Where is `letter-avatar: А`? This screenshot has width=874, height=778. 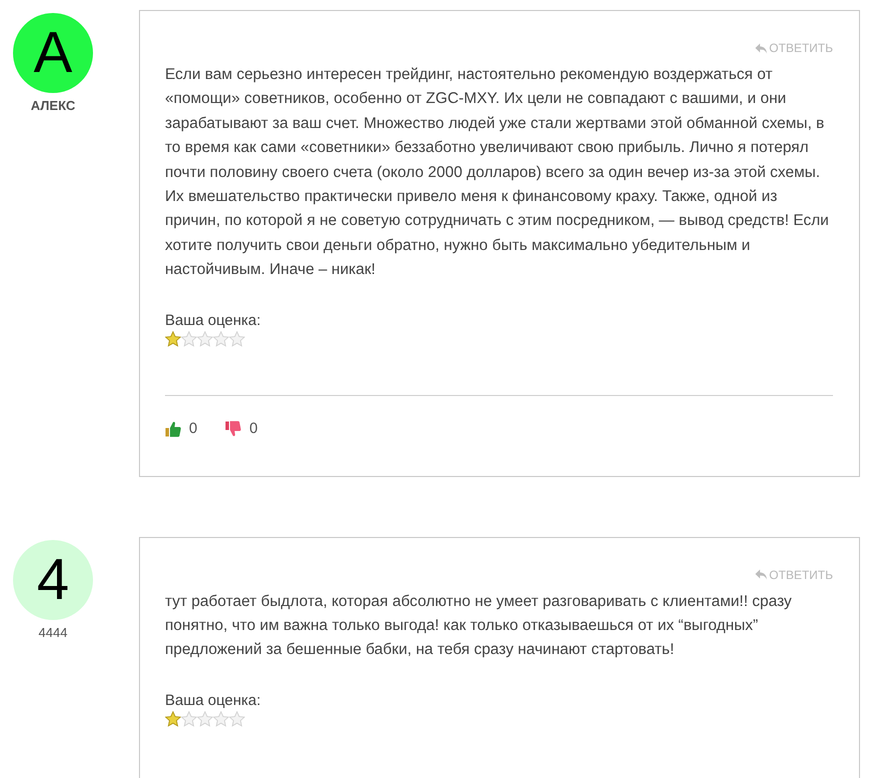
letter-avatar: А is located at coordinates (53, 53).